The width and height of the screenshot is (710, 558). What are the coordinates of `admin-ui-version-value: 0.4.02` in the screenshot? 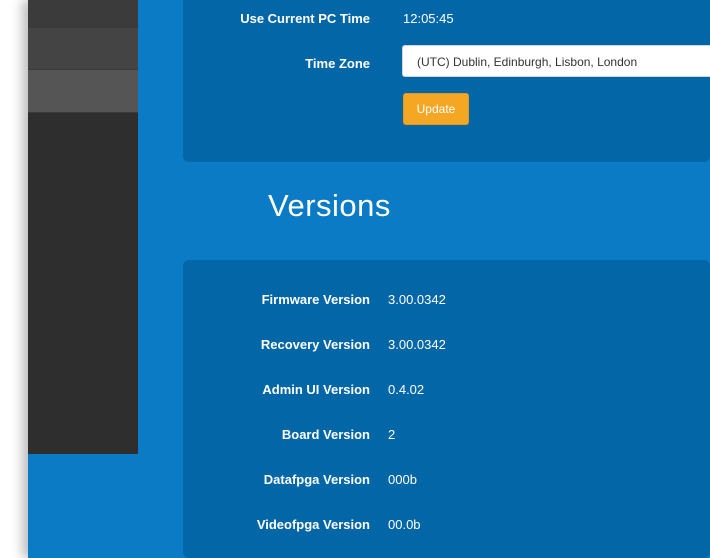 It's located at (406, 389).